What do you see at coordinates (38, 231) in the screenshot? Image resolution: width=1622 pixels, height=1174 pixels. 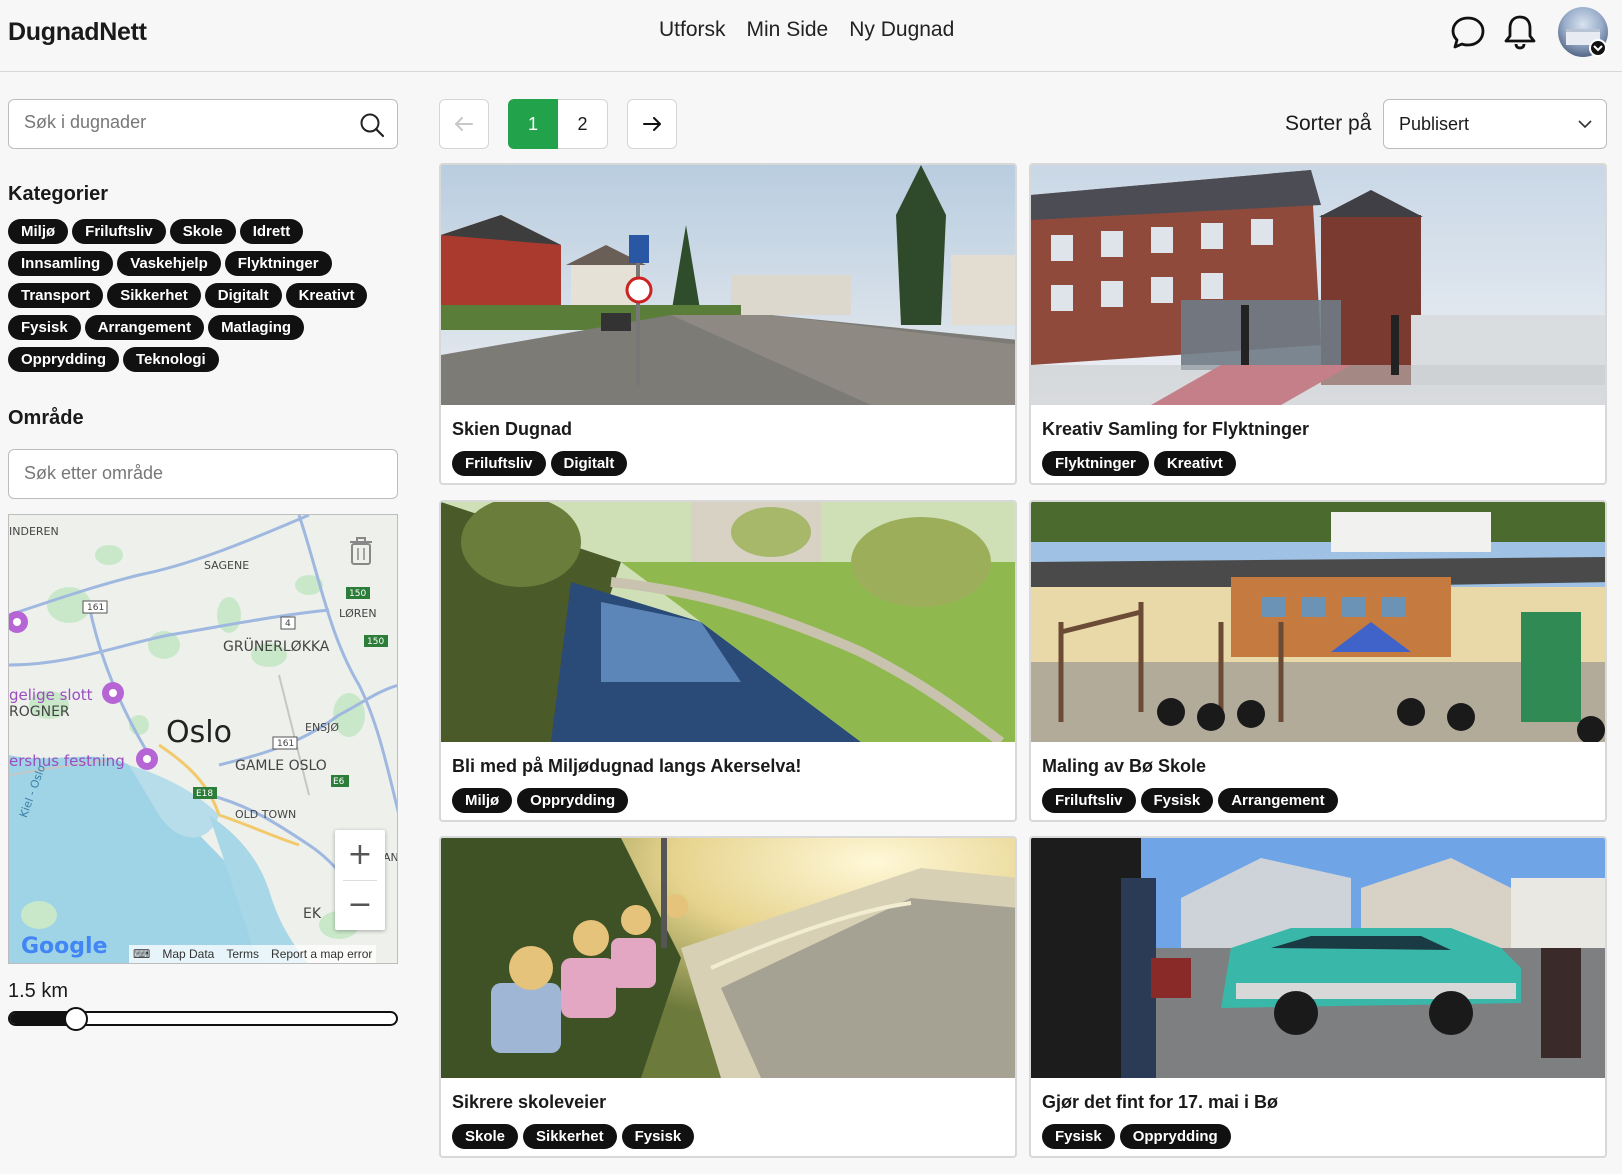 I see `category-chip-miljo: Miljø` at bounding box center [38, 231].